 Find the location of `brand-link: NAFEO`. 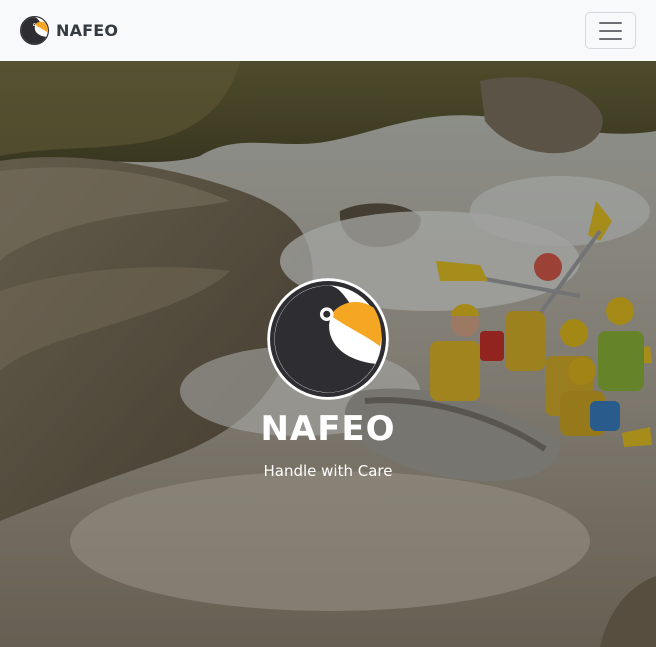

brand-link: NAFEO is located at coordinates (69, 30).